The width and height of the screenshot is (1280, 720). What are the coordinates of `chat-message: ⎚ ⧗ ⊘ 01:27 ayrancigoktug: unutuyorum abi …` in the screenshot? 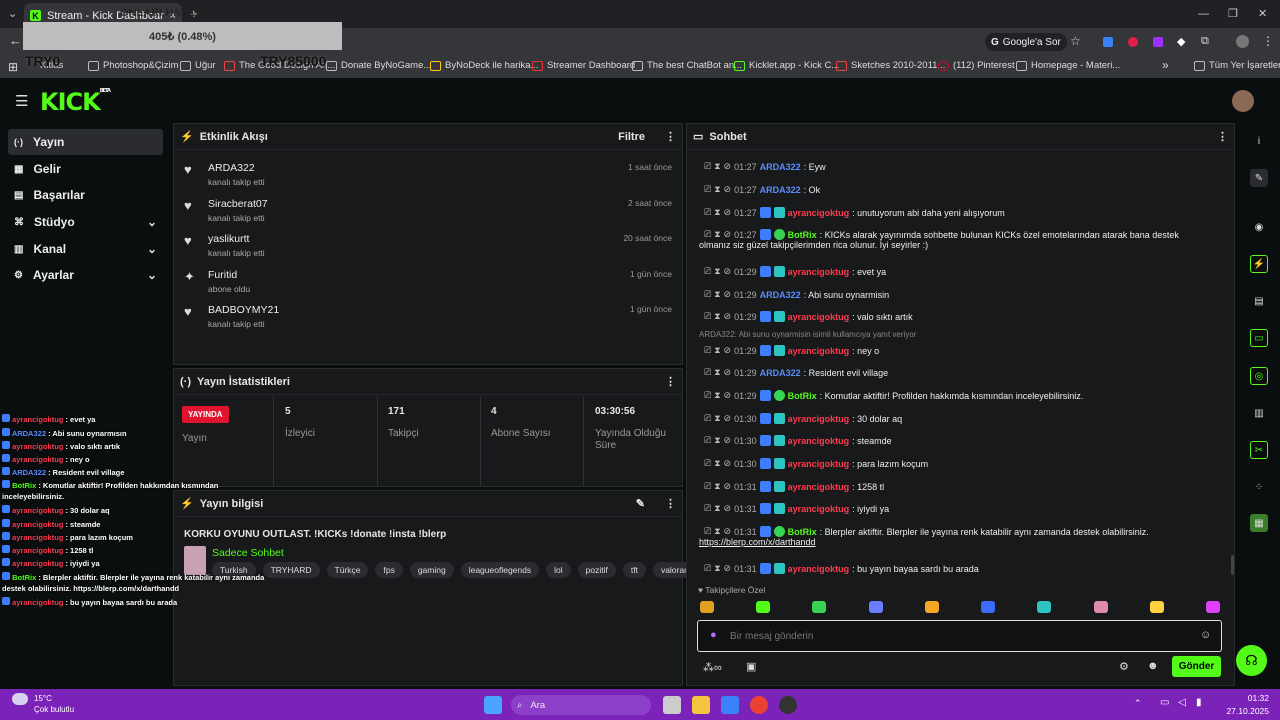 It's located at (854, 212).